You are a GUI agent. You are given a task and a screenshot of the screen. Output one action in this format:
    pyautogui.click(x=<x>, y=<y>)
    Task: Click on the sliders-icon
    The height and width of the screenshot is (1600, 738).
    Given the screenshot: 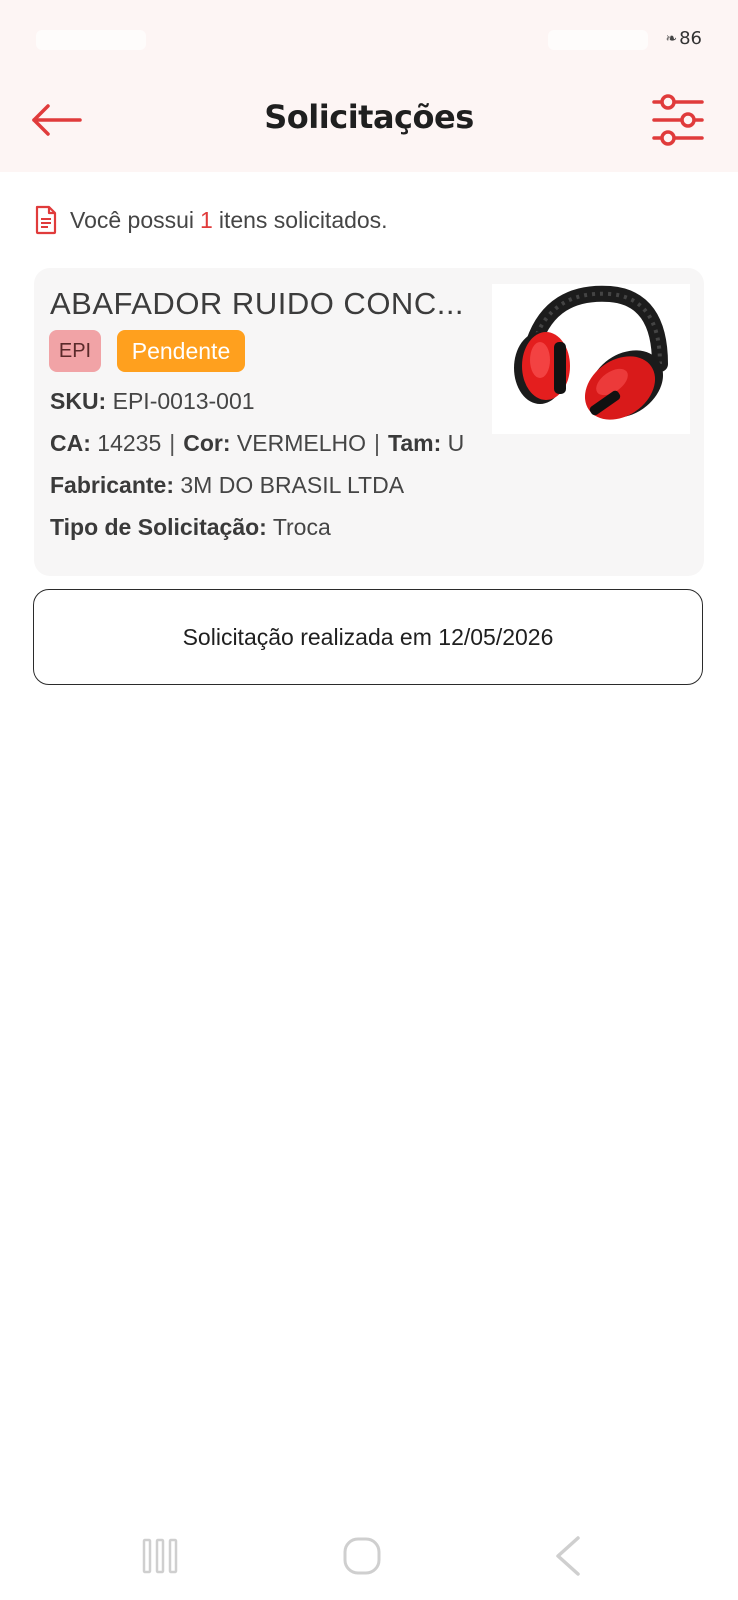 What is the action you would take?
    pyautogui.click(x=678, y=120)
    